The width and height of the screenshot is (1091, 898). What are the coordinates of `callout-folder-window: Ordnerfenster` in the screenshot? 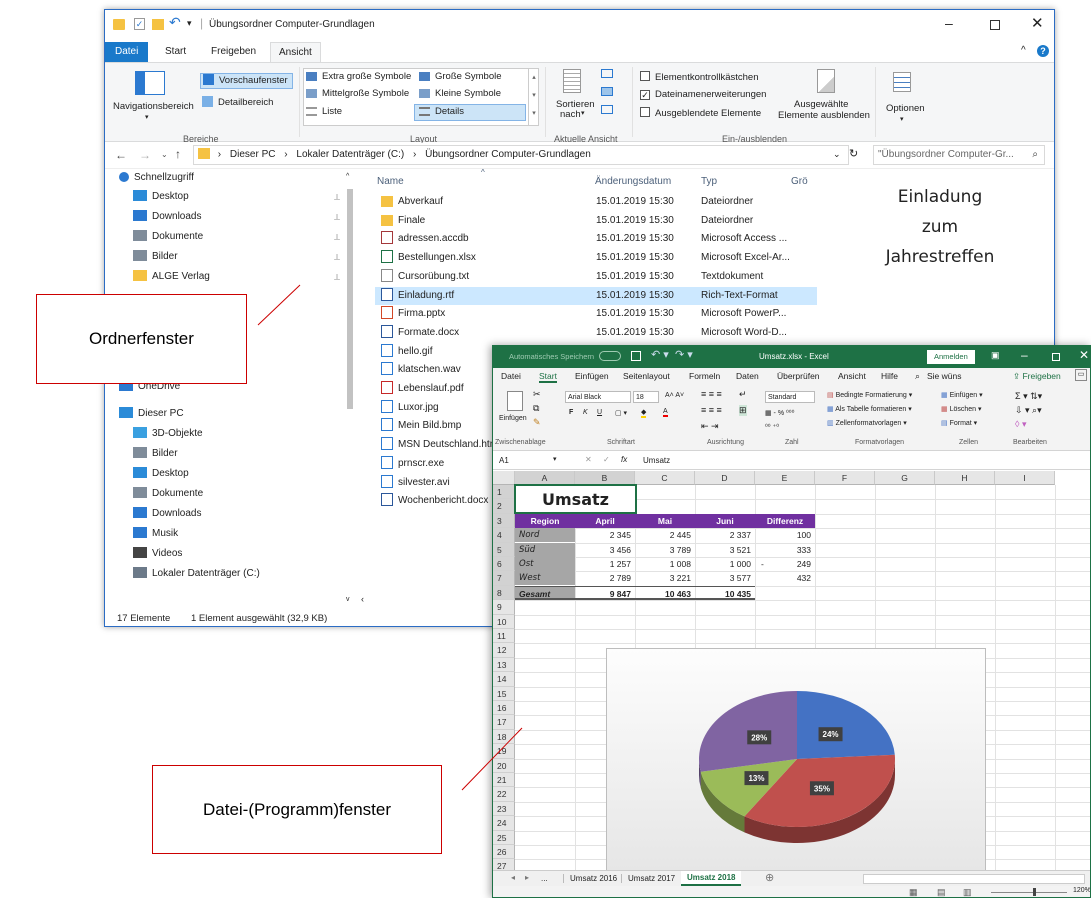 It's located at (141, 339).